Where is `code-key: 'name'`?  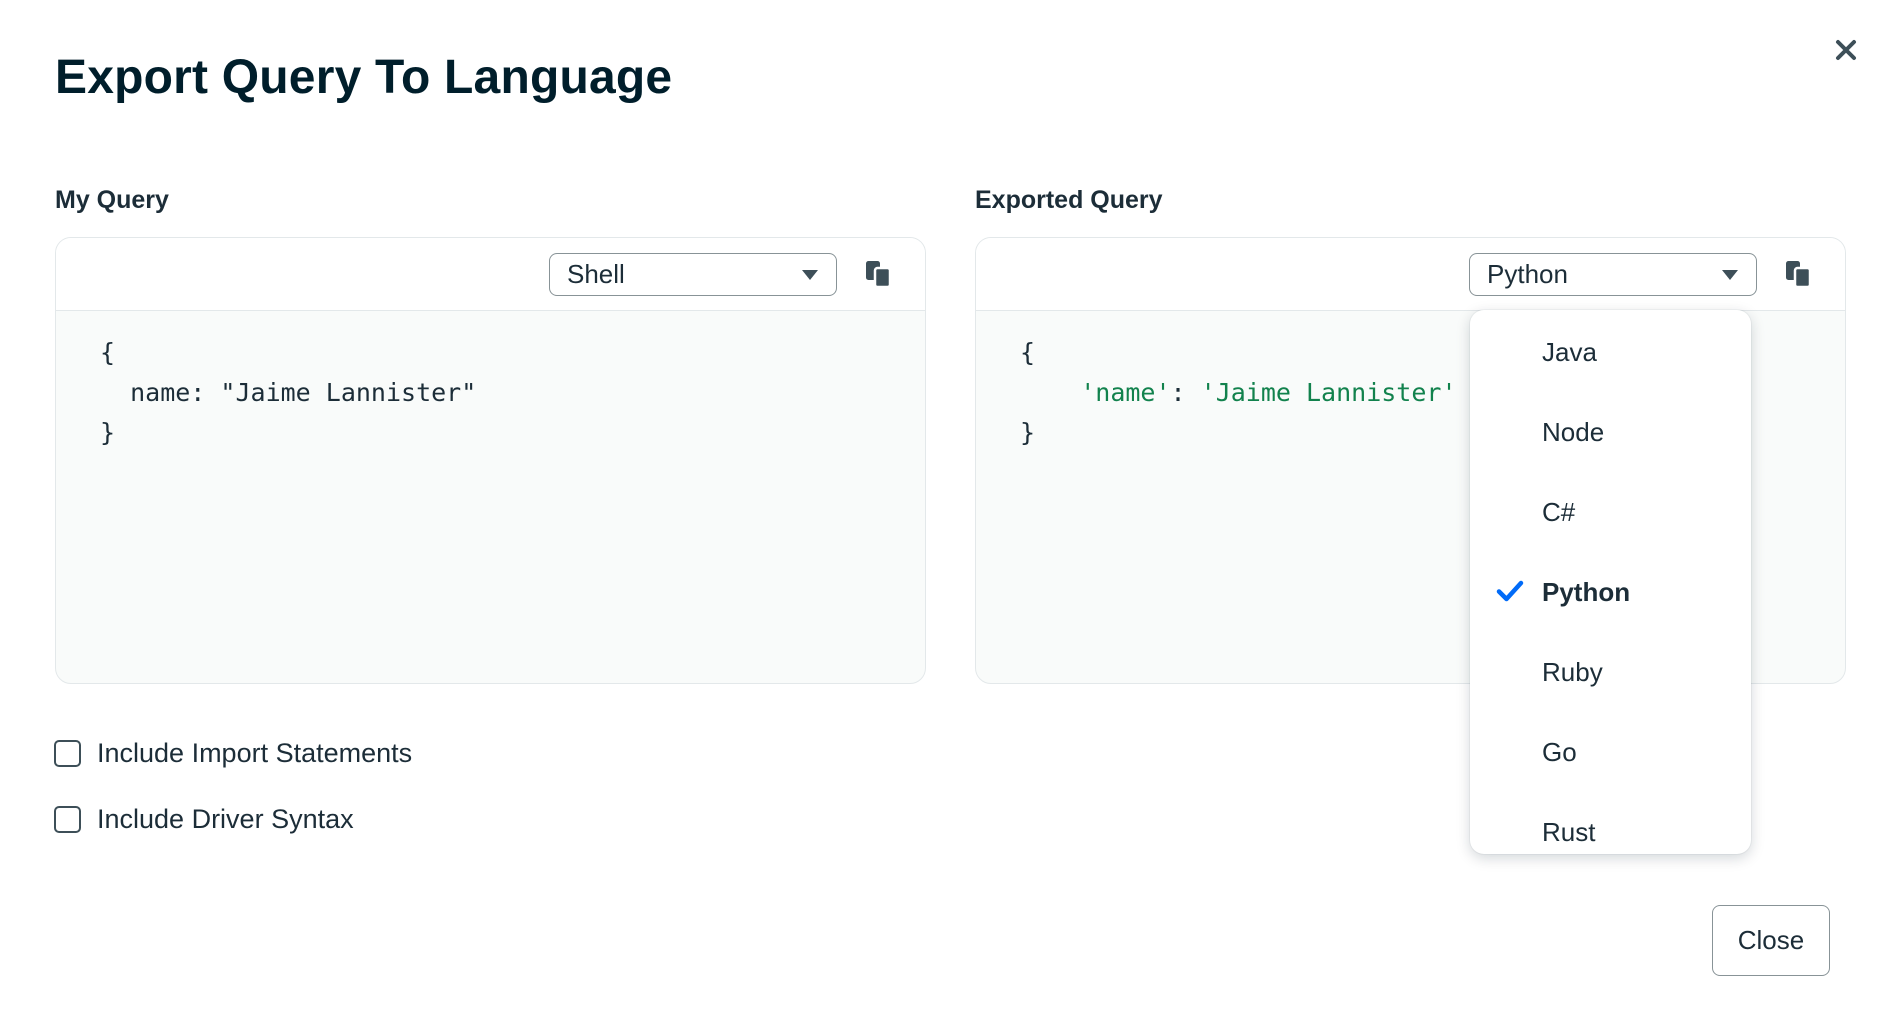 code-key: 'name' is located at coordinates (1125, 392).